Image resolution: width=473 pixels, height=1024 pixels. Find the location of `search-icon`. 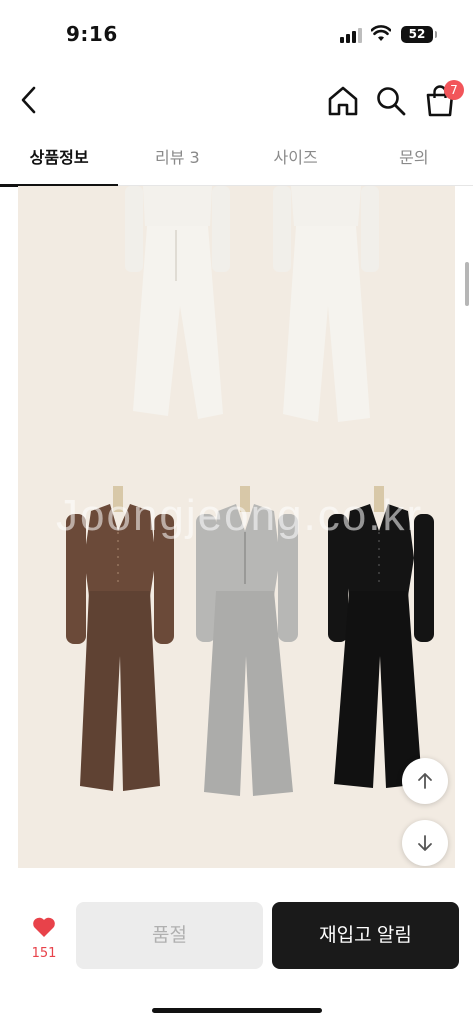

search-icon is located at coordinates (391, 101).